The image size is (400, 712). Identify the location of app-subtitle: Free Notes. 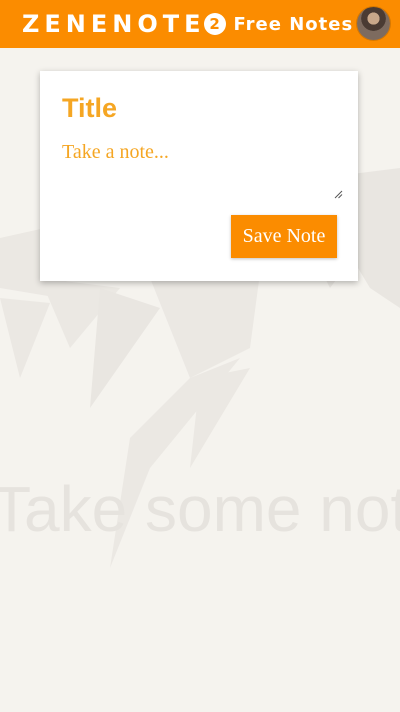
(293, 24).